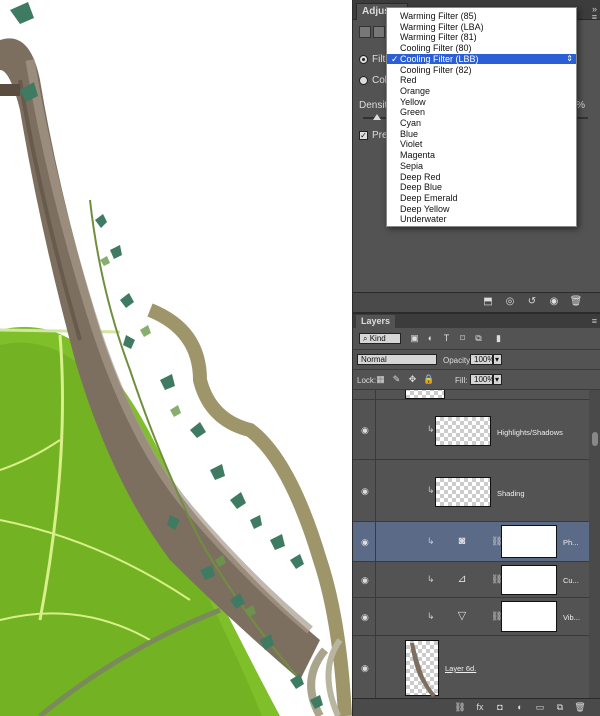 The width and height of the screenshot is (600, 716). I want to click on opacity-dropdown-button: ▾, so click(497, 359).